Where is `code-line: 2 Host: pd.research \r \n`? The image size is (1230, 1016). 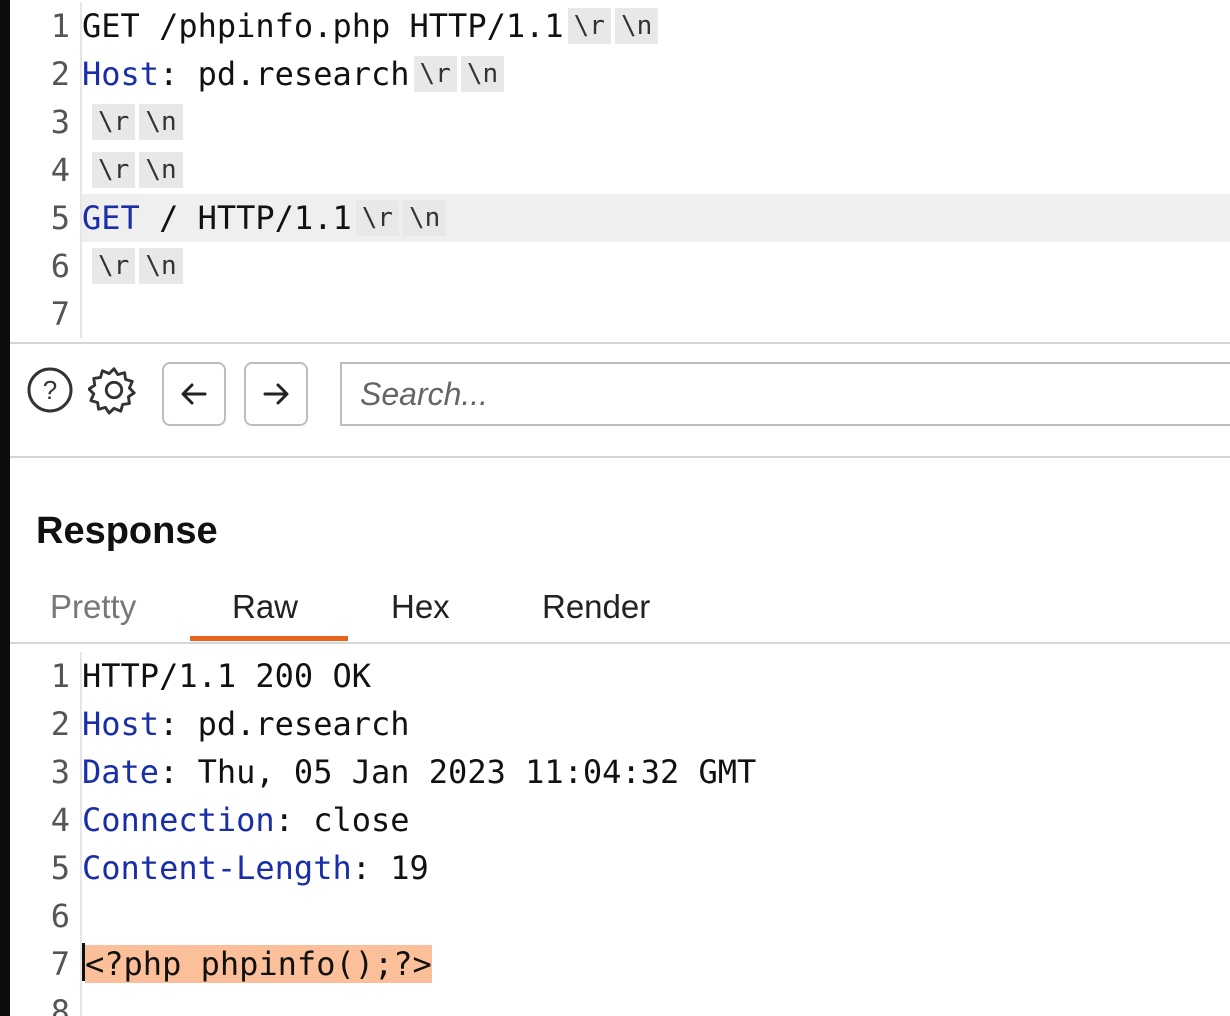 code-line: 2 Host: pd.research \r \n is located at coordinates (620, 74).